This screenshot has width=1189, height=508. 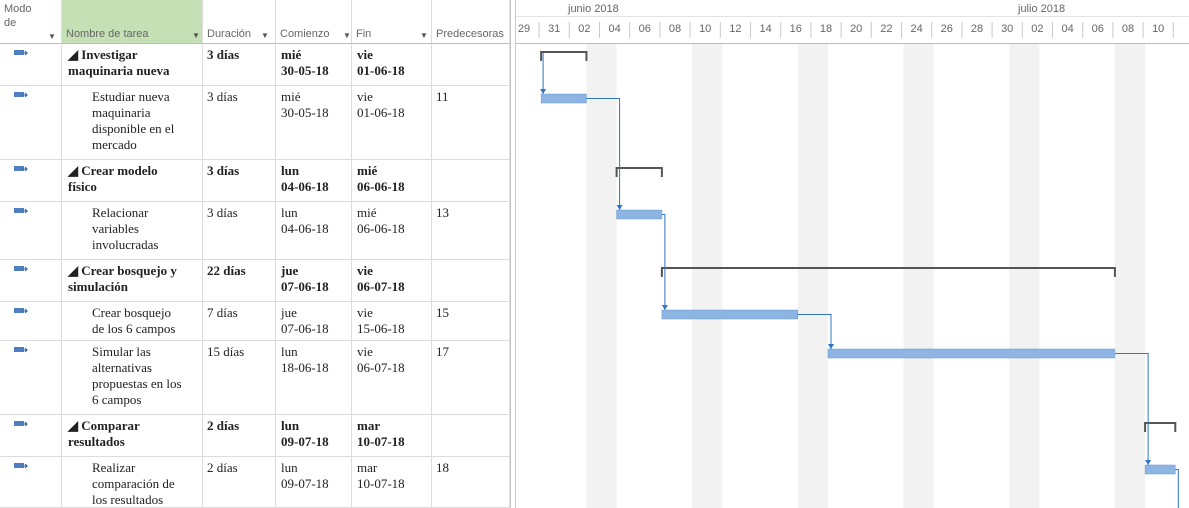 I want to click on cell-name: ◢ Crear bosquejo y simulación, so click(x=132, y=280).